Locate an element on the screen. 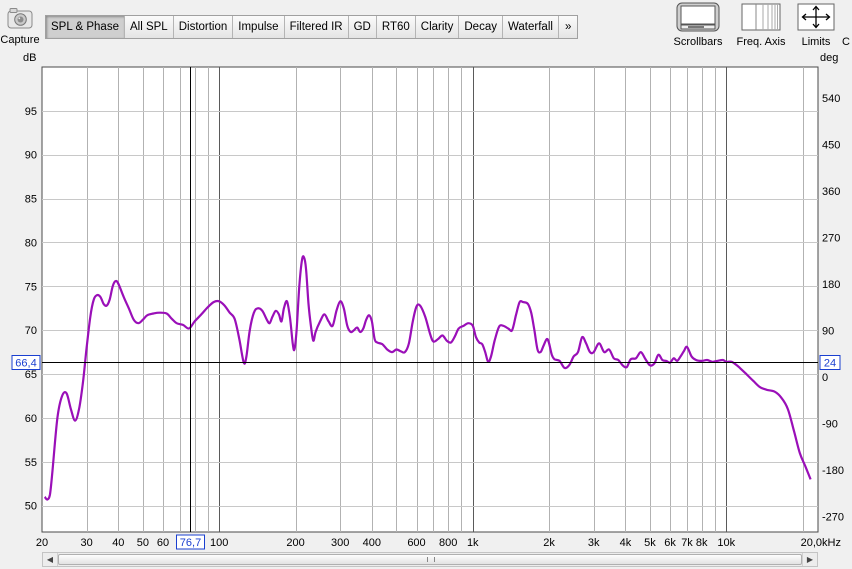  y2-tick-label: 0 is located at coordinates (825, 378).